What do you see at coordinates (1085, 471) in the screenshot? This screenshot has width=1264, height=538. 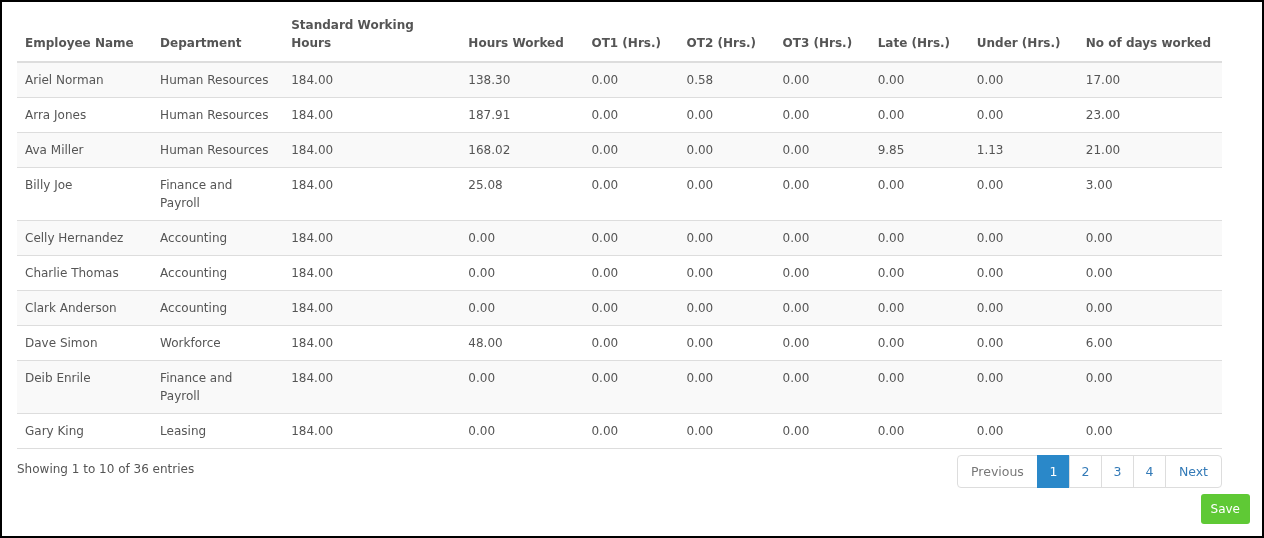 I see `page-button: 2` at bounding box center [1085, 471].